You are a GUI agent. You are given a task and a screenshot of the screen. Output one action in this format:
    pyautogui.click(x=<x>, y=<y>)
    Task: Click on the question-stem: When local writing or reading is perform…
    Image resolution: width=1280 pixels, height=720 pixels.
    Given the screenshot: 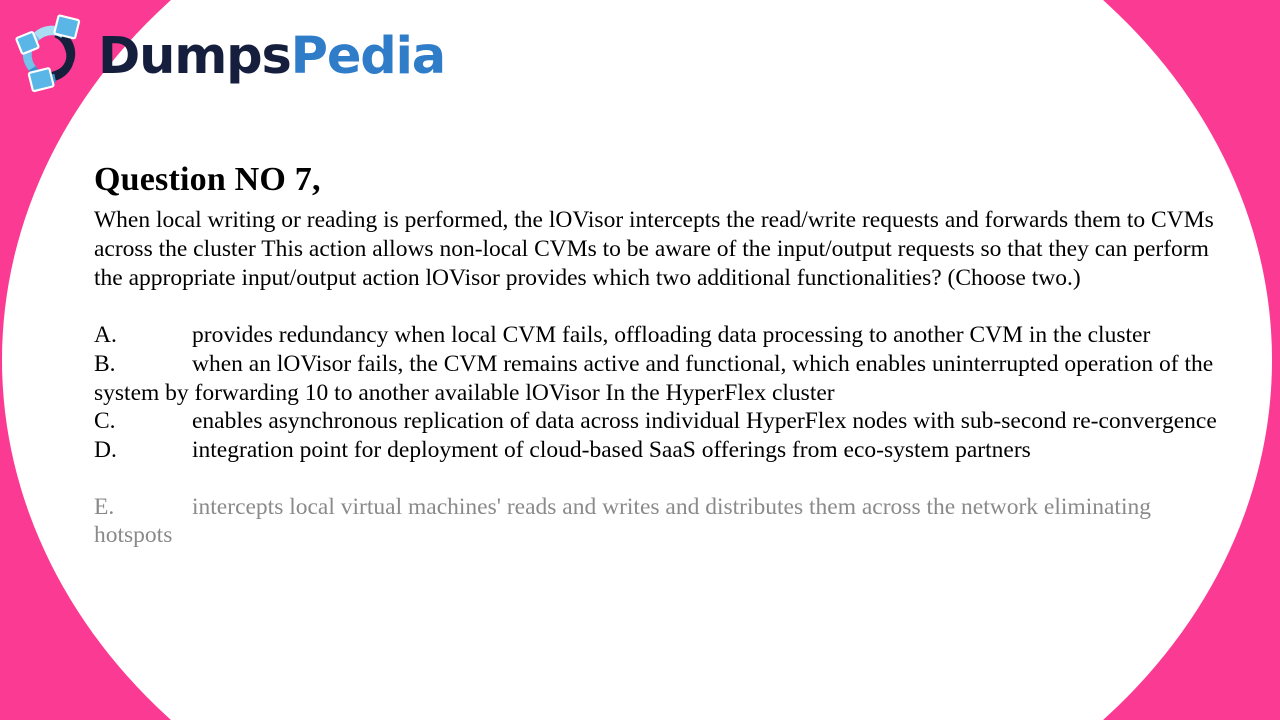 What is the action you would take?
    pyautogui.click(x=654, y=249)
    